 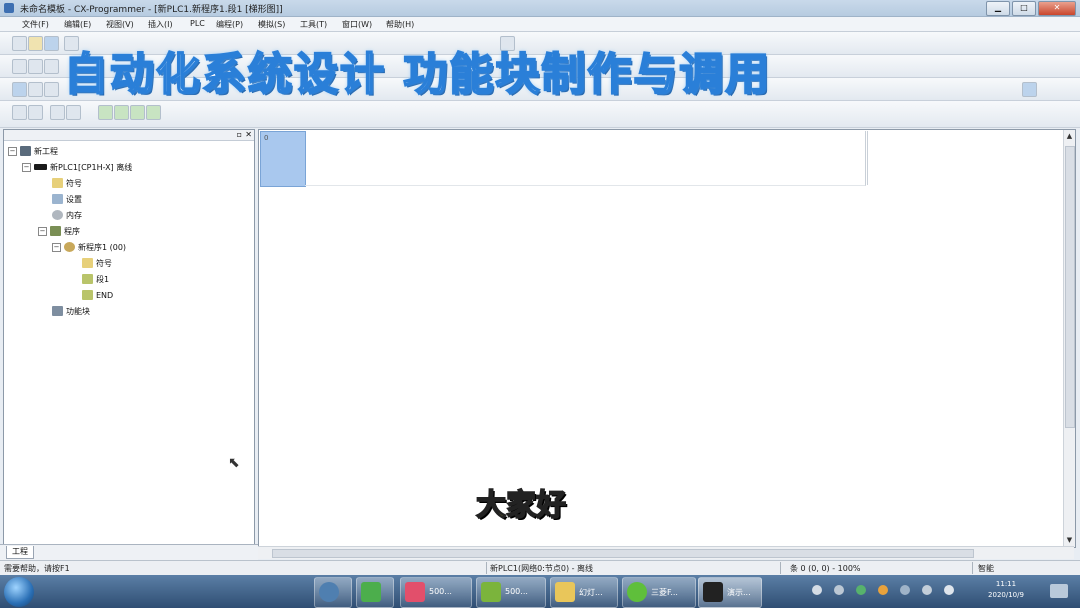 What do you see at coordinates (129, 552) in the screenshot?
I see `left-pane-tabbar: 工程` at bounding box center [129, 552].